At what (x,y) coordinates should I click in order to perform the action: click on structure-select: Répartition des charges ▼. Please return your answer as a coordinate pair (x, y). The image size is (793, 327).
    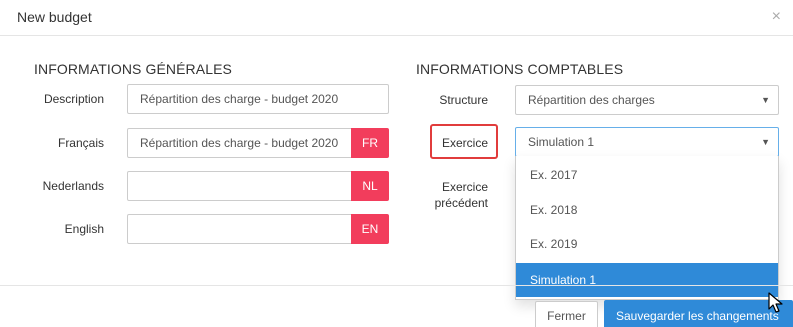
    Looking at the image, I should click on (647, 100).